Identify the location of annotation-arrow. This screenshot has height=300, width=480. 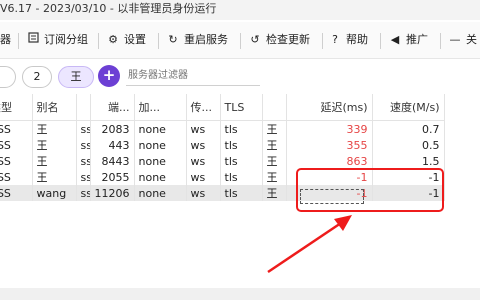
(309, 244).